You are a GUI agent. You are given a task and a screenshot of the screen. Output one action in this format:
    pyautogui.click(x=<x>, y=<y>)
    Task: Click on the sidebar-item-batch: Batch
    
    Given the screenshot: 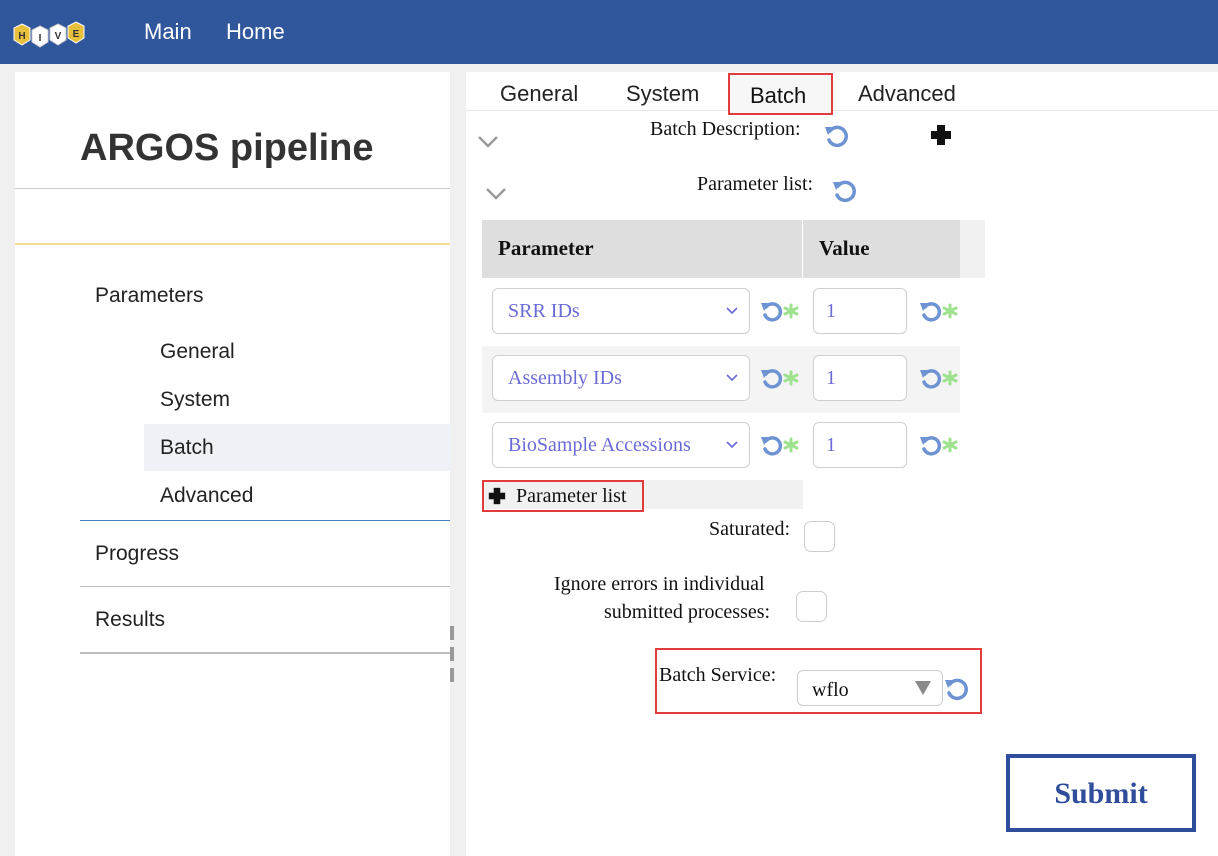 What is the action you would take?
    pyautogui.click(x=187, y=448)
    